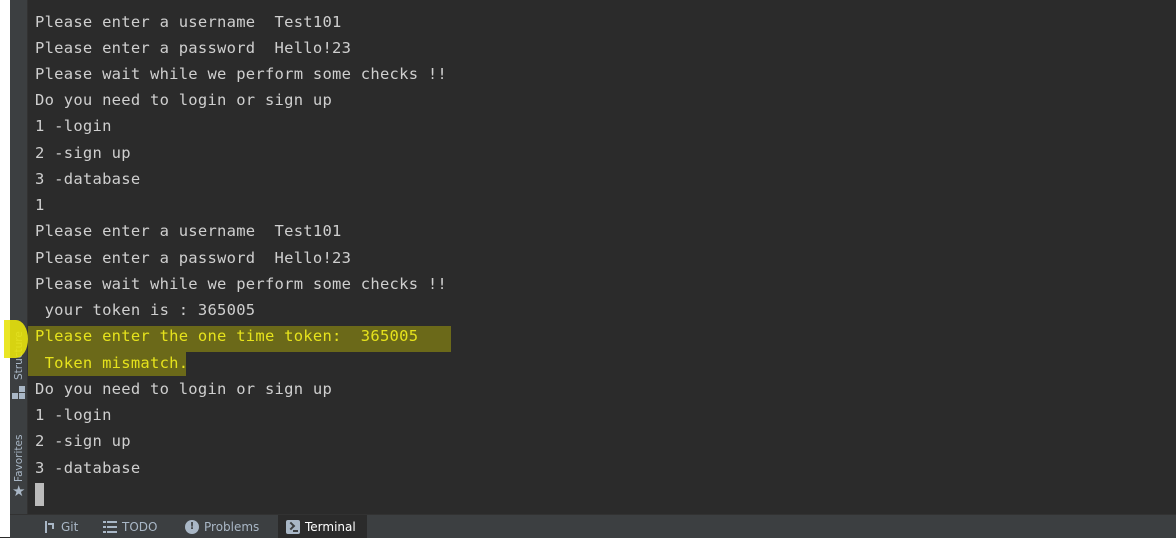 The image size is (1176, 538). What do you see at coordinates (16, 339) in the screenshot?
I see `highlighter-mark` at bounding box center [16, 339].